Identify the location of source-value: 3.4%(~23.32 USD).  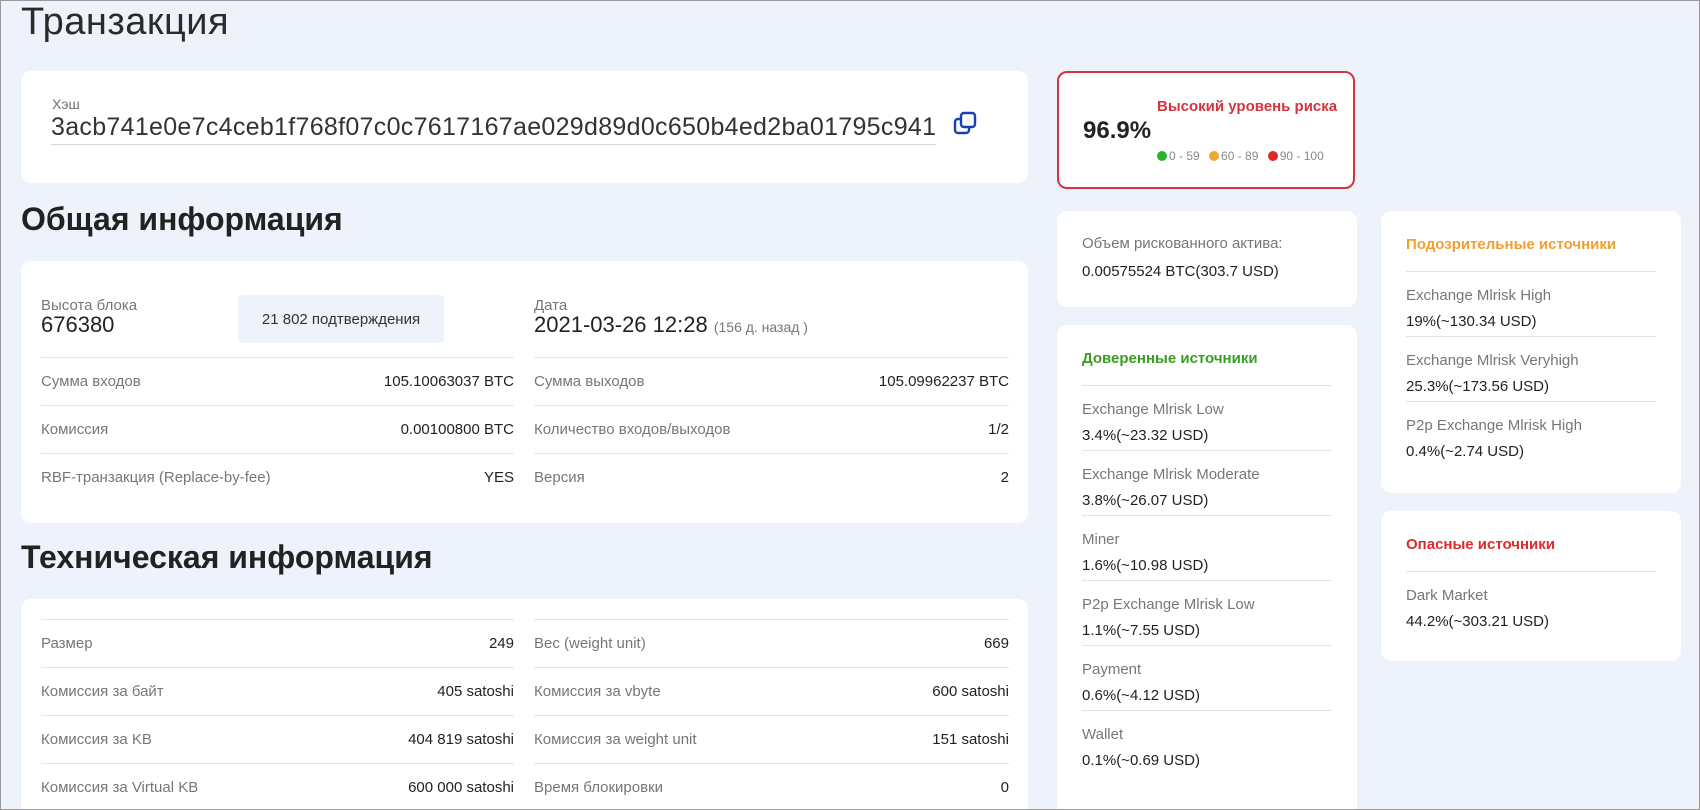
(1145, 435).